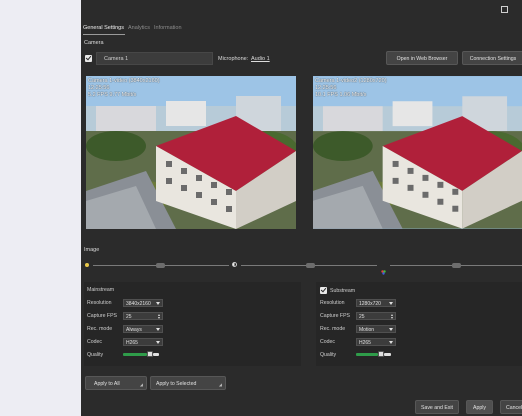 Image resolution: width=522 pixels, height=416 pixels. What do you see at coordinates (341, 95) in the screenshot?
I see `video-stats-overlay: 10.1 FPS 1.06 Mbit/s` at bounding box center [341, 95].